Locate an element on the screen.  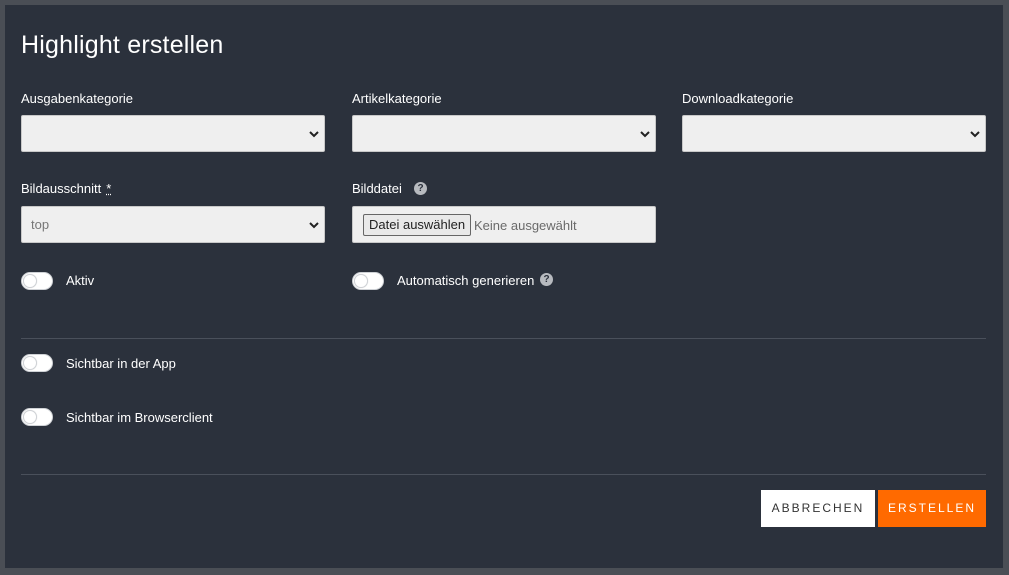
dialog-title: Highlight erstellen is located at coordinates (122, 45).